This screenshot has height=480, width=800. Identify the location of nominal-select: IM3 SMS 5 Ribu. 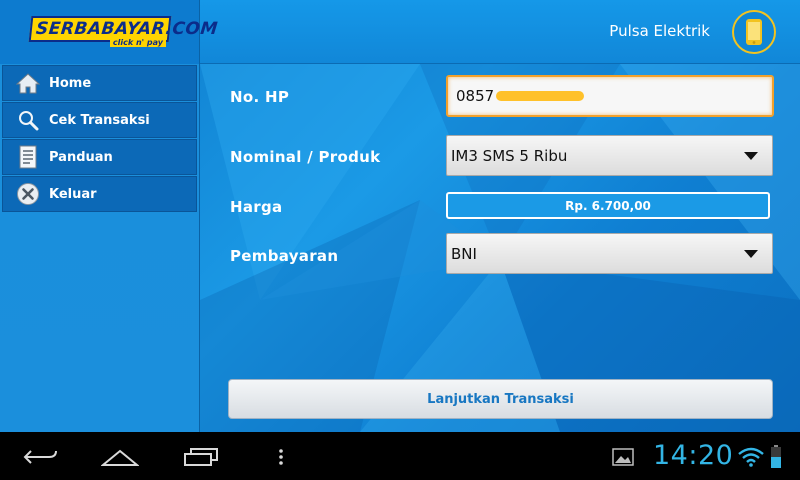
(609, 155).